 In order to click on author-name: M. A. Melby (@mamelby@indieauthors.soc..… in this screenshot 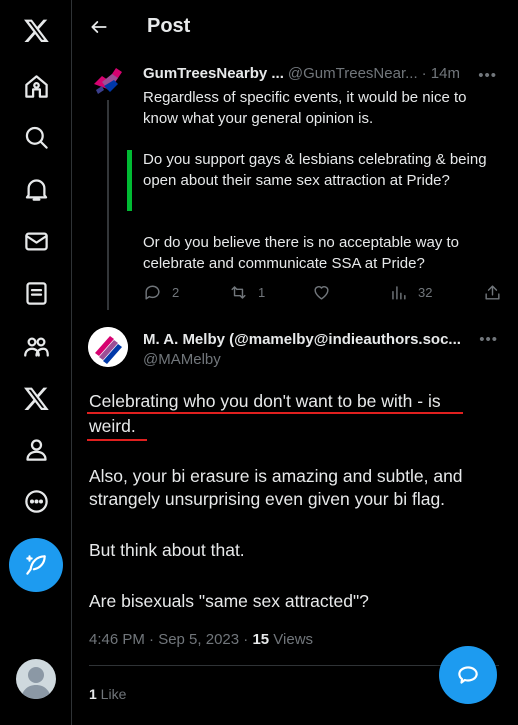, I will do `click(308, 339)`.